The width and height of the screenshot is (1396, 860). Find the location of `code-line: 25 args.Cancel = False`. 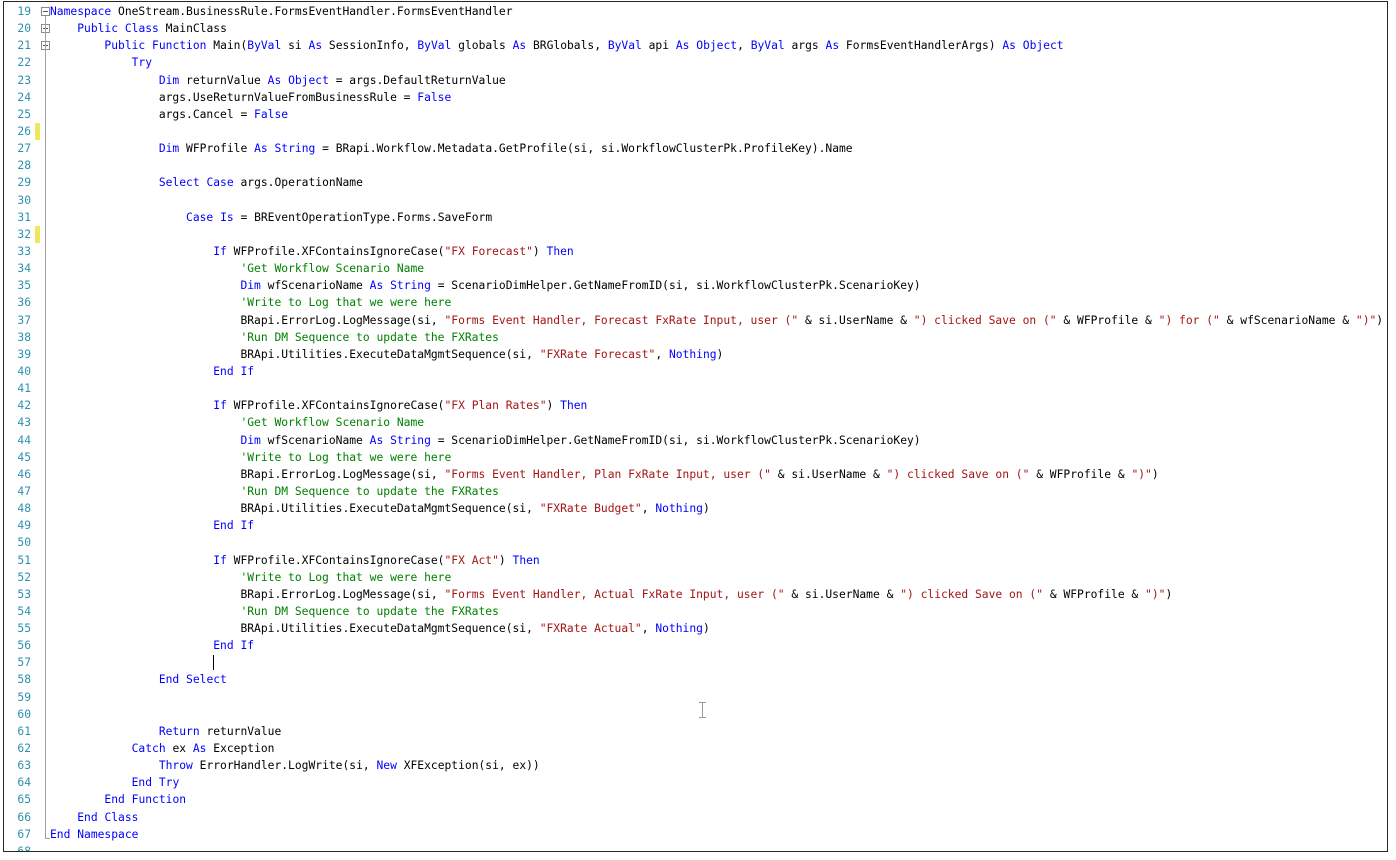

code-line: 25 args.Cancel = False is located at coordinates (695, 114).